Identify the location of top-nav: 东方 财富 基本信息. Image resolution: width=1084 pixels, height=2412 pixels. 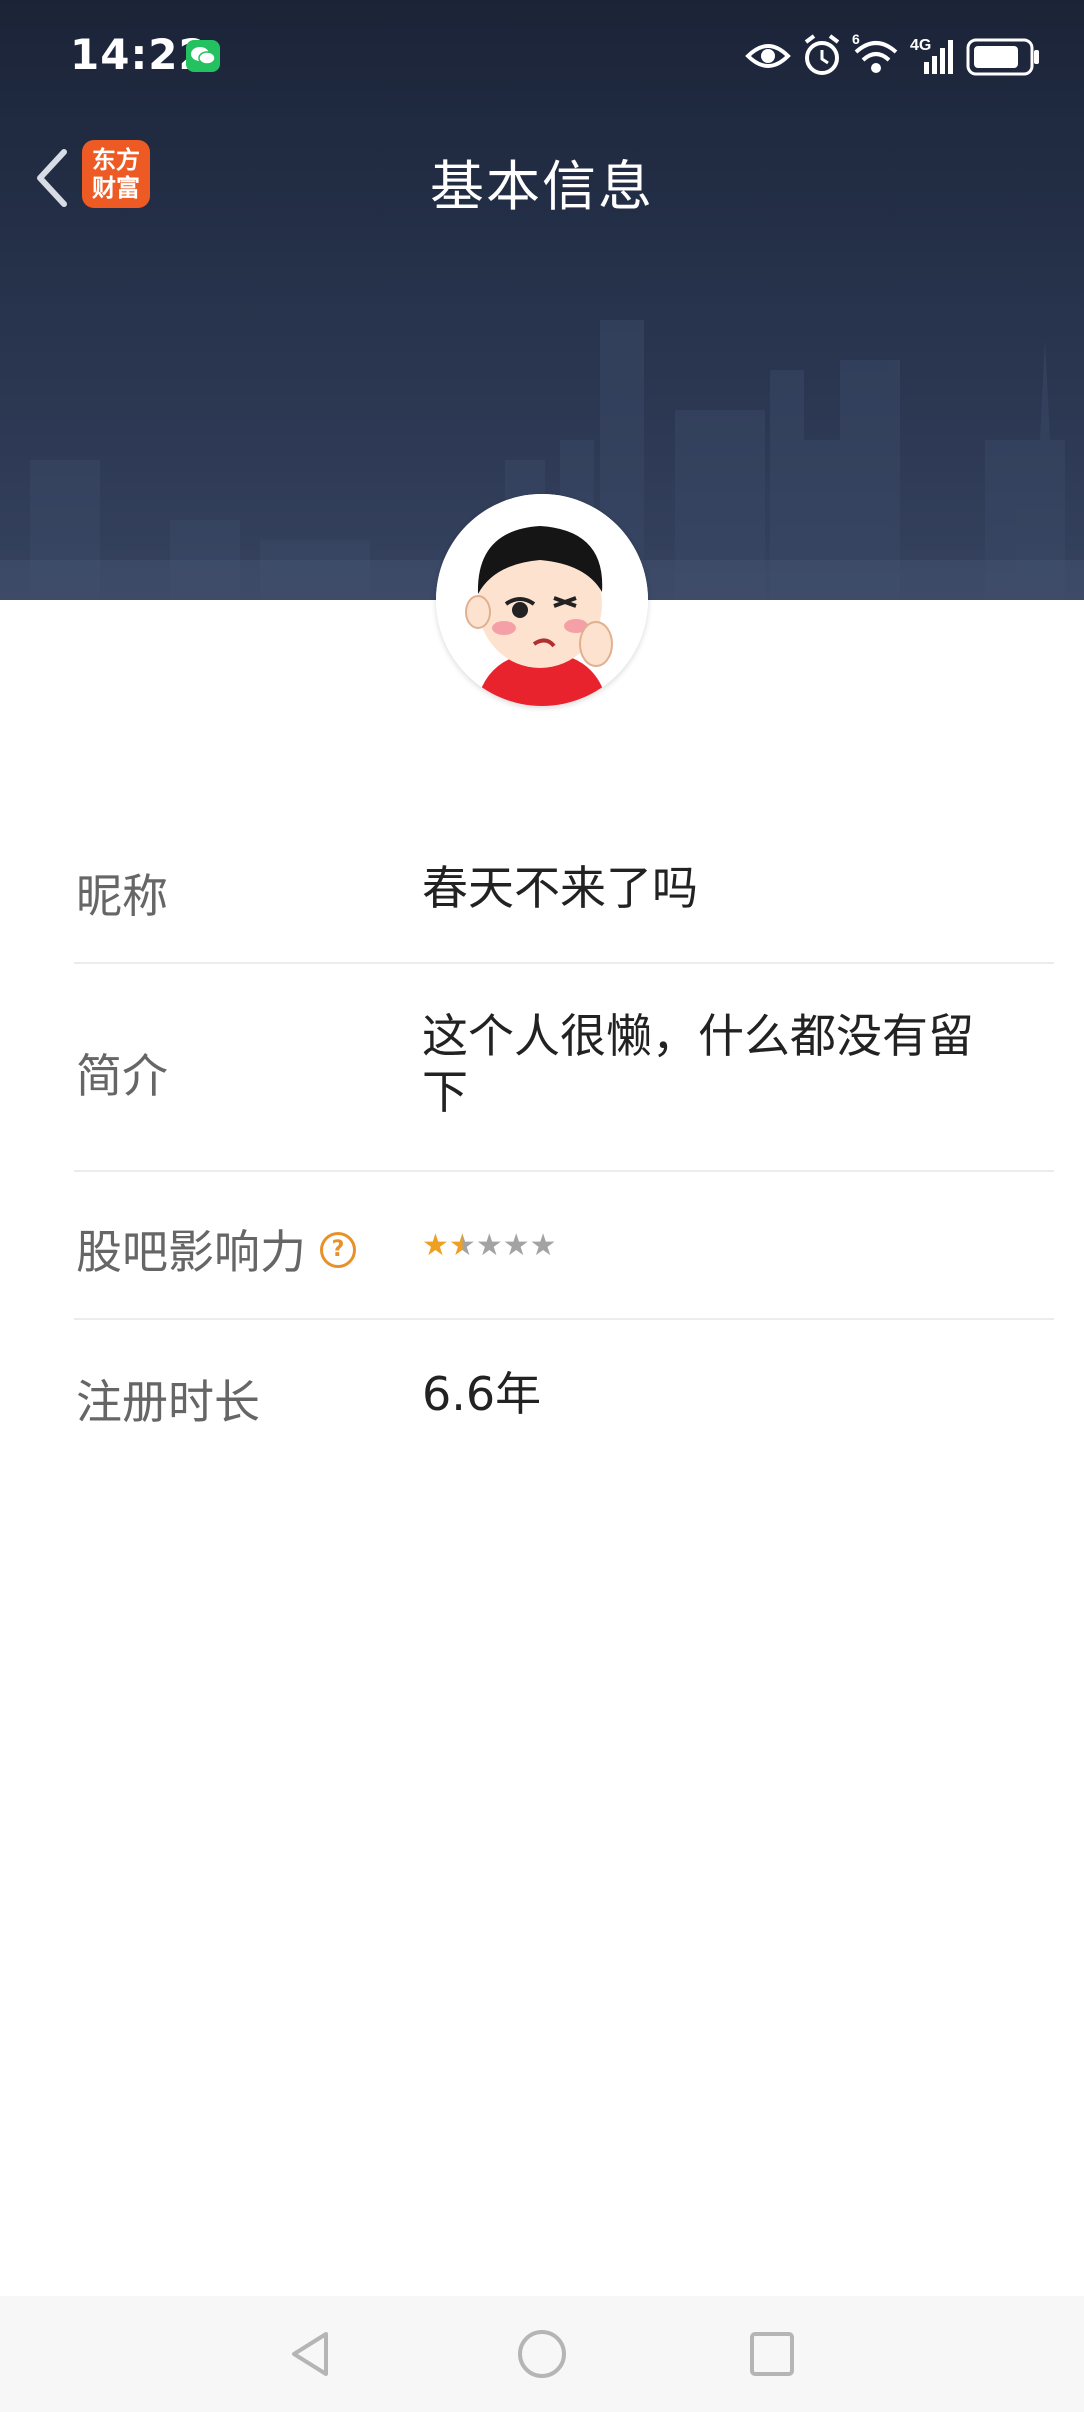
(542, 180).